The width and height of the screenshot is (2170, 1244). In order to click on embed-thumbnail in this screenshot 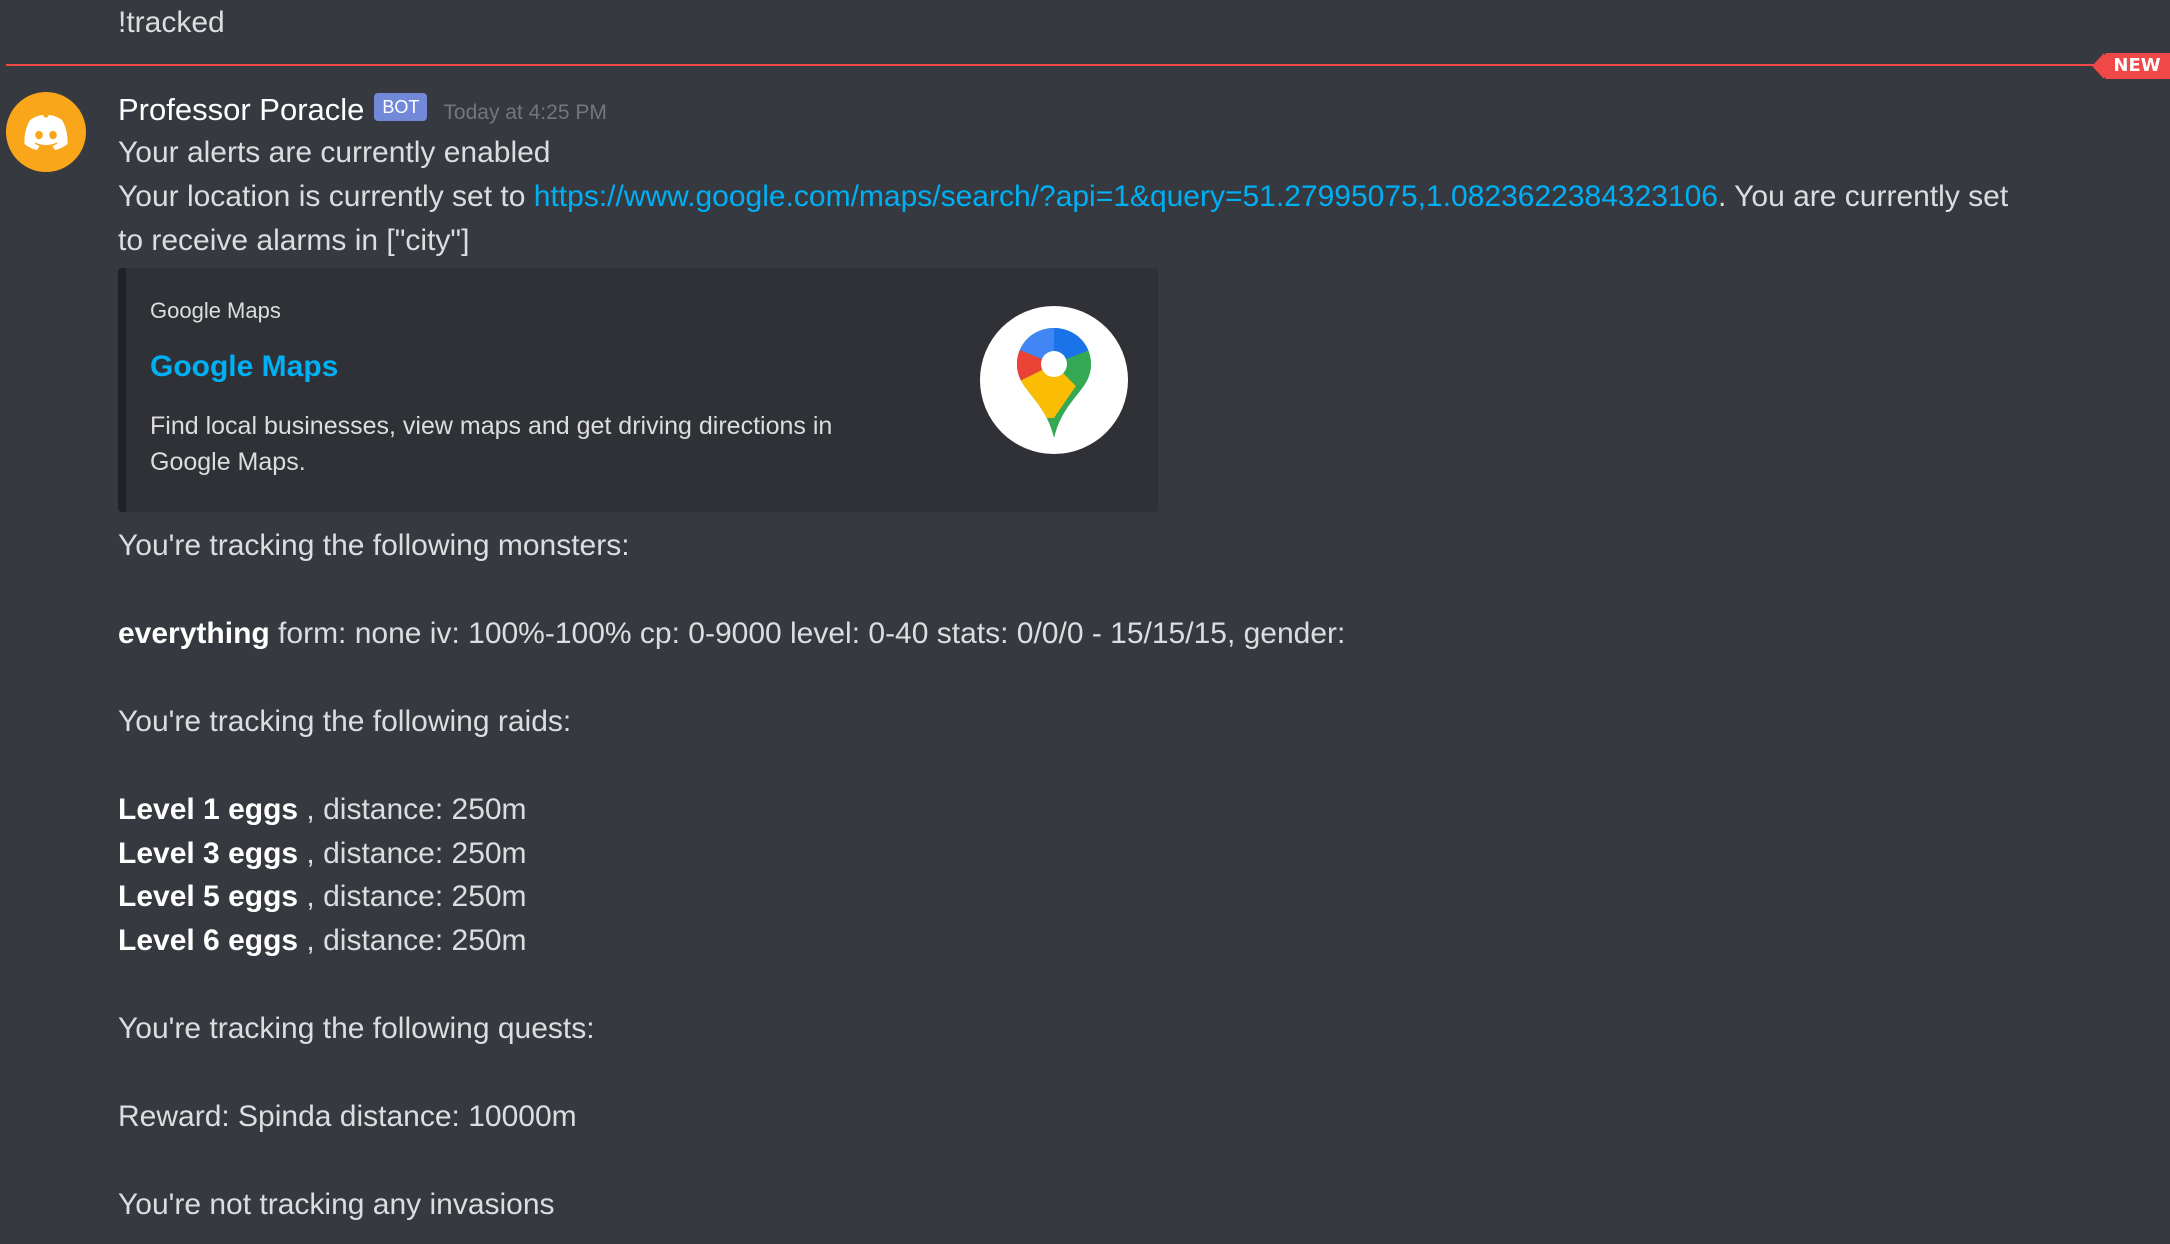, I will do `click(1054, 380)`.